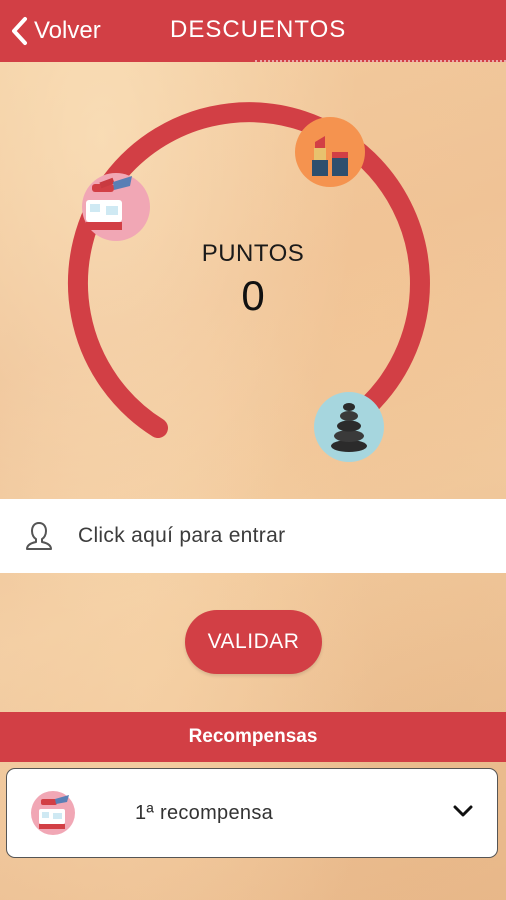 The height and width of the screenshot is (900, 506). I want to click on rewards-title: Recompensas, so click(253, 736).